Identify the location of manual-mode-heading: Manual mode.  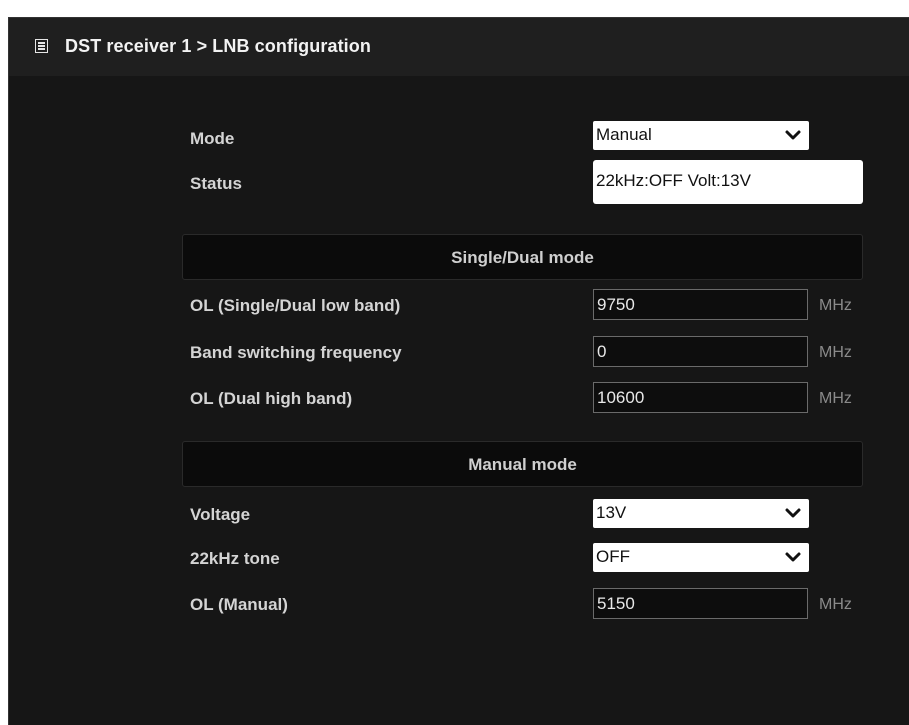
(522, 464).